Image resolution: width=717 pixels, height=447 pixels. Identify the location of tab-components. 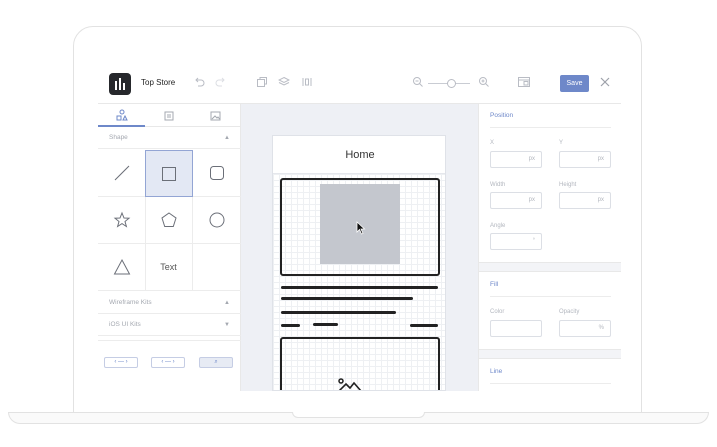
(168, 115).